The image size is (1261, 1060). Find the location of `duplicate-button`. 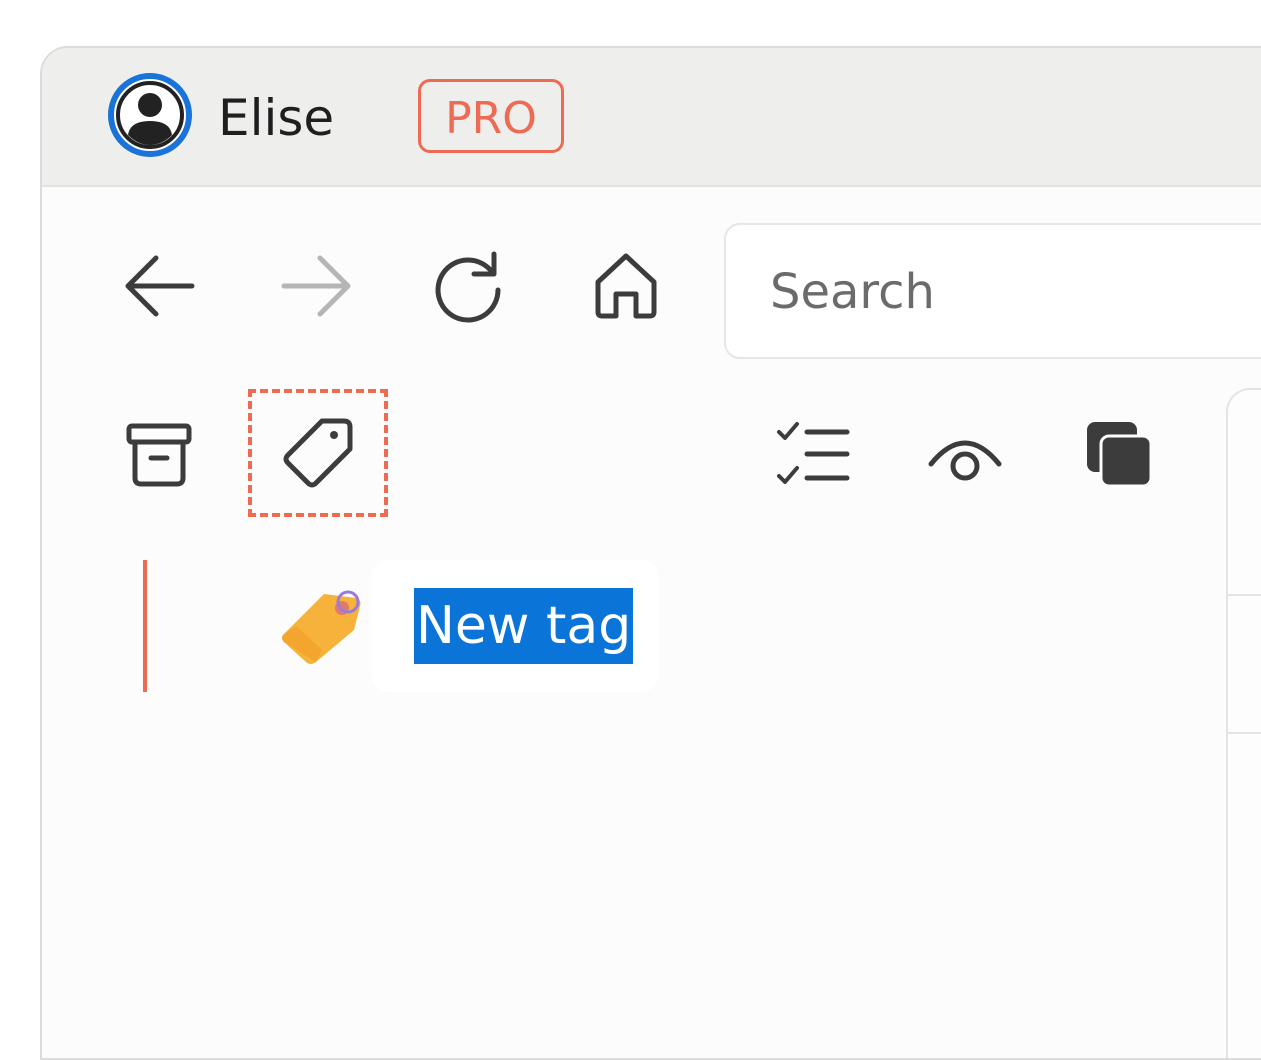

duplicate-button is located at coordinates (1117, 454).